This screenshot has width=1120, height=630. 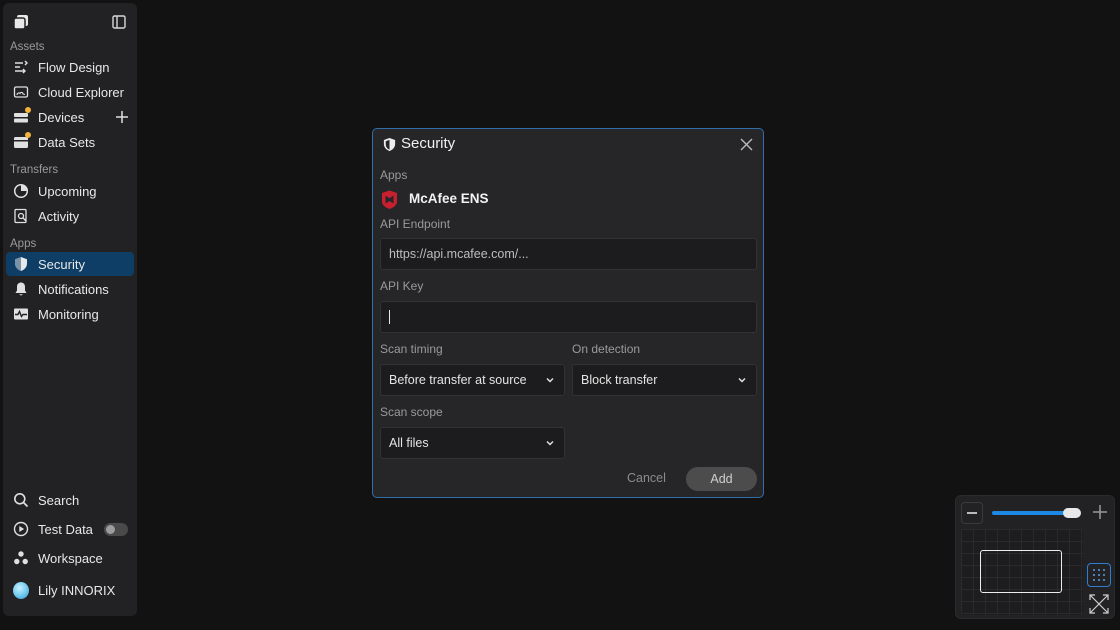 What do you see at coordinates (21, 314) in the screenshot?
I see `monitor-icon` at bounding box center [21, 314].